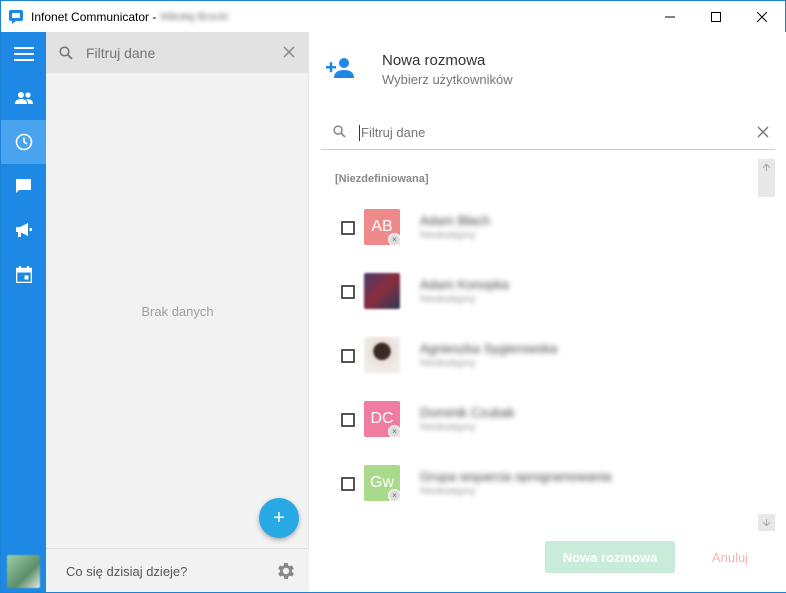  Describe the element at coordinates (177, 52) in the screenshot. I see `conversations-search-bar: Filtruj dane` at that location.